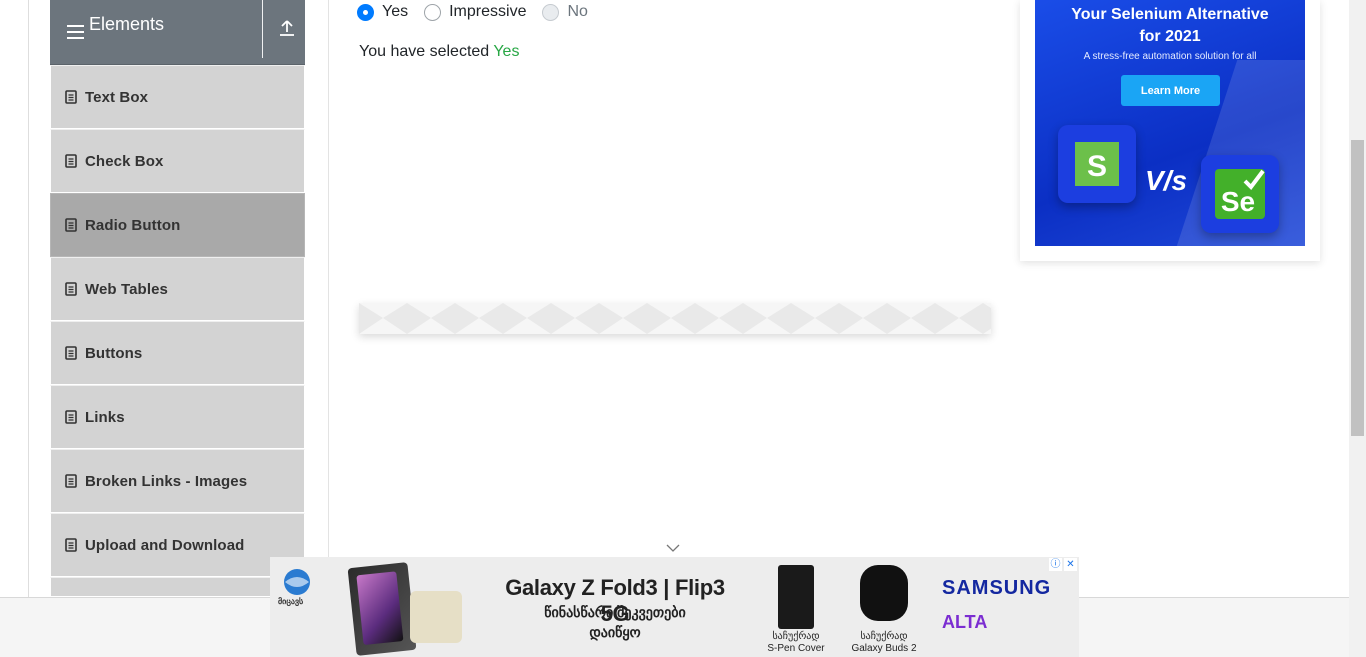  What do you see at coordinates (177, 32) in the screenshot?
I see `elements-group-header: Elements` at bounding box center [177, 32].